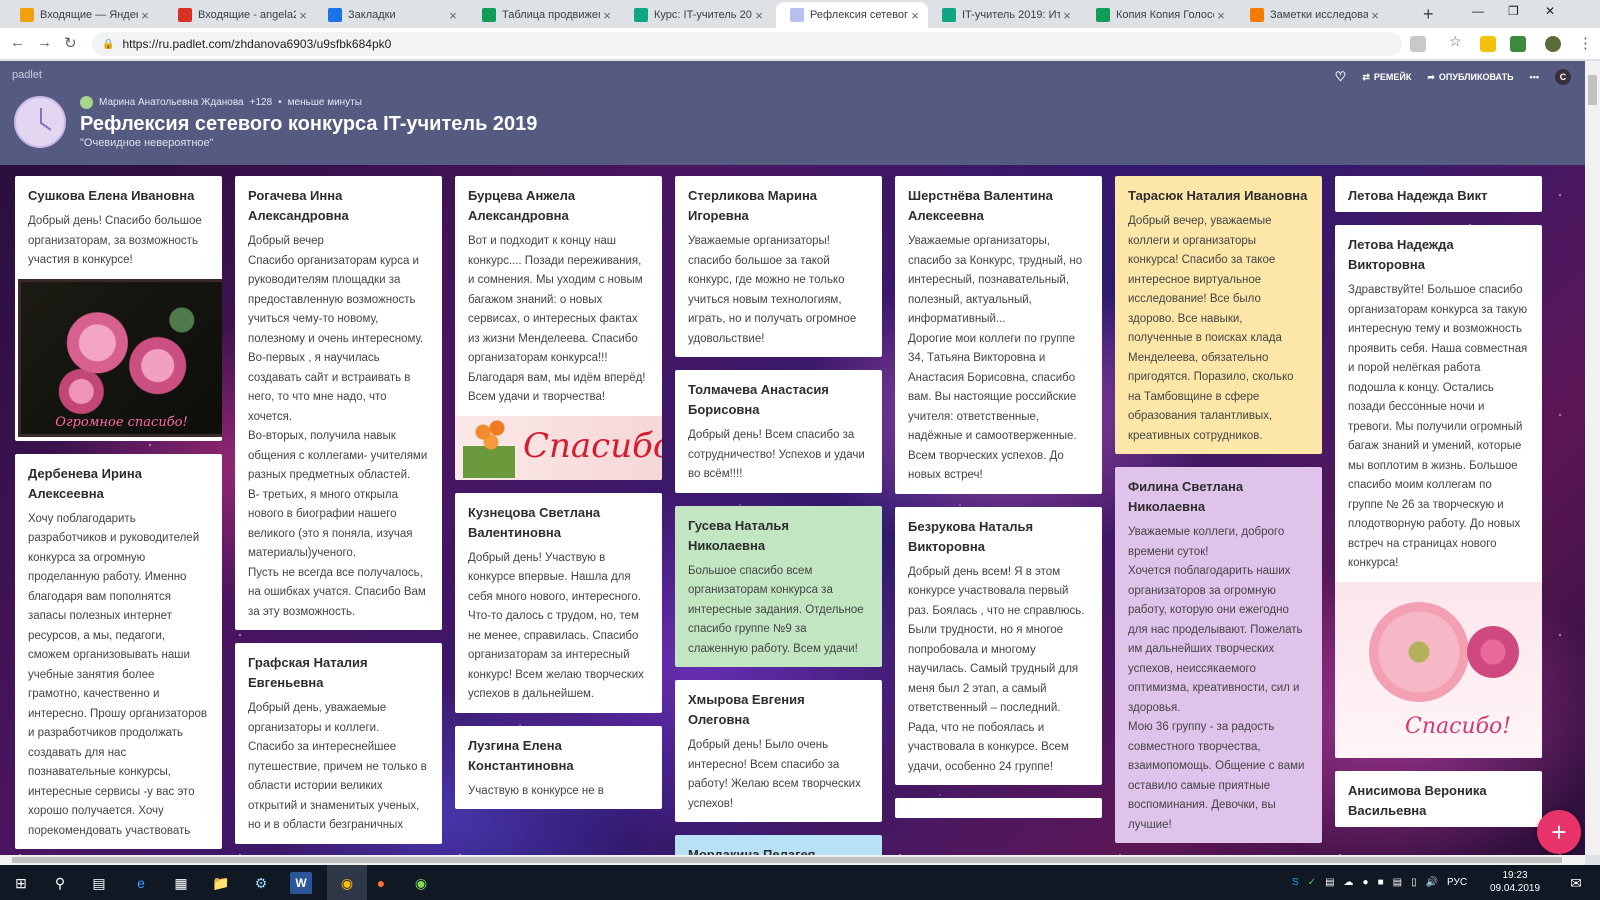 The width and height of the screenshot is (1600, 900). Describe the element at coordinates (347, 883) in the screenshot. I see `chrome-icon: ◉` at that location.